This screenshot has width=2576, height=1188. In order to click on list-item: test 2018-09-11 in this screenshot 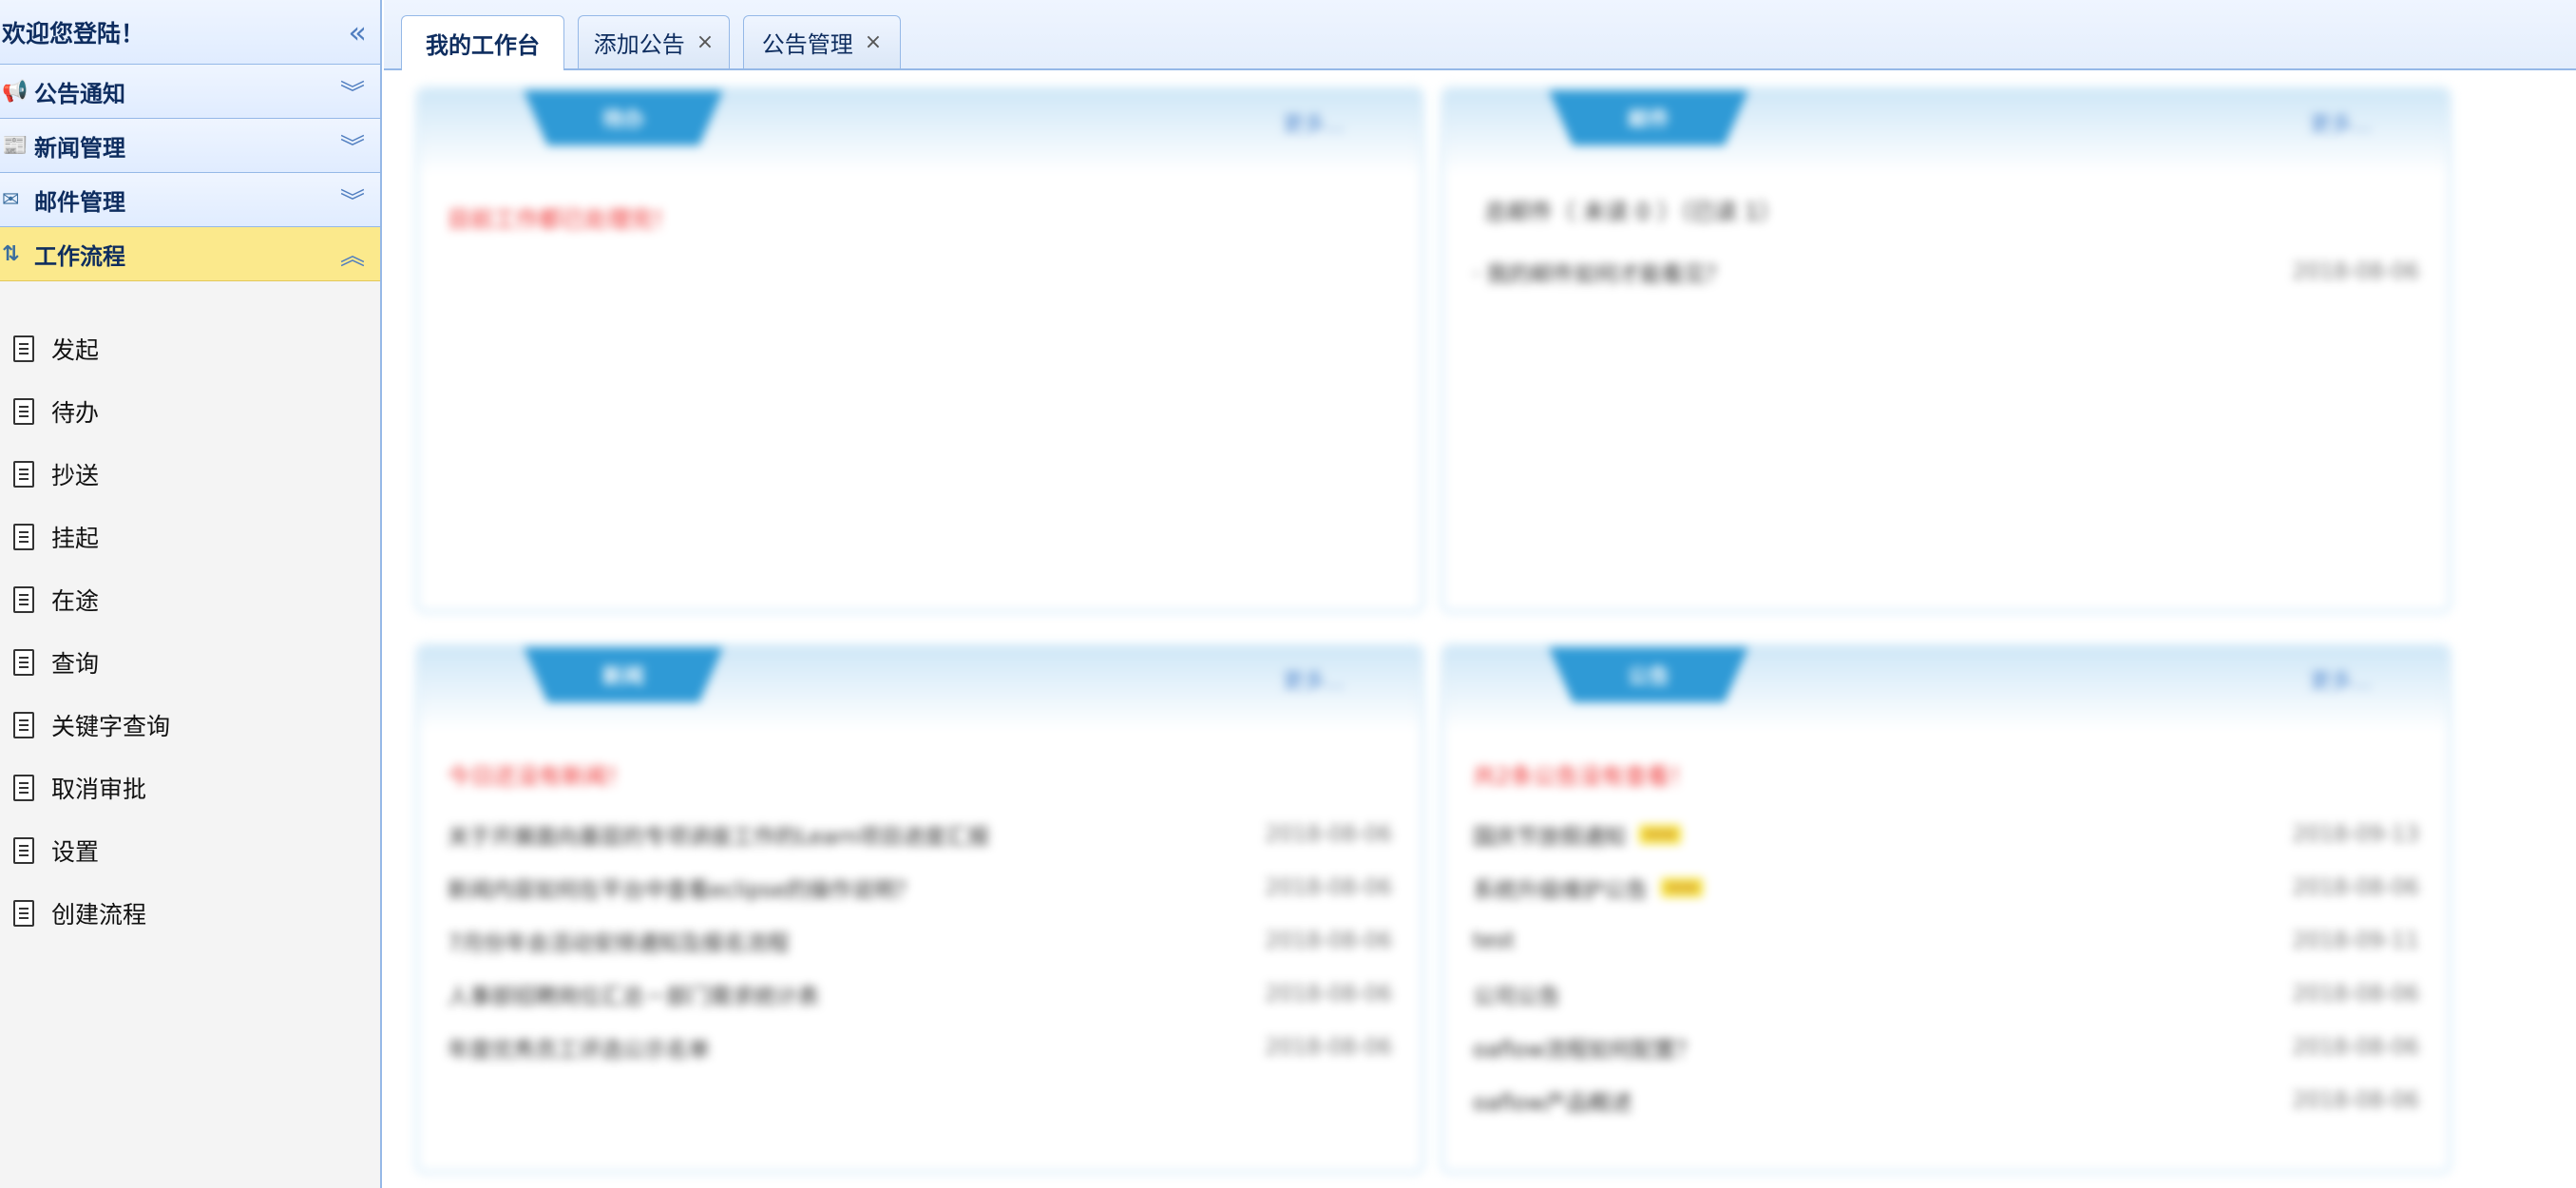, I will do `click(1946, 941)`.